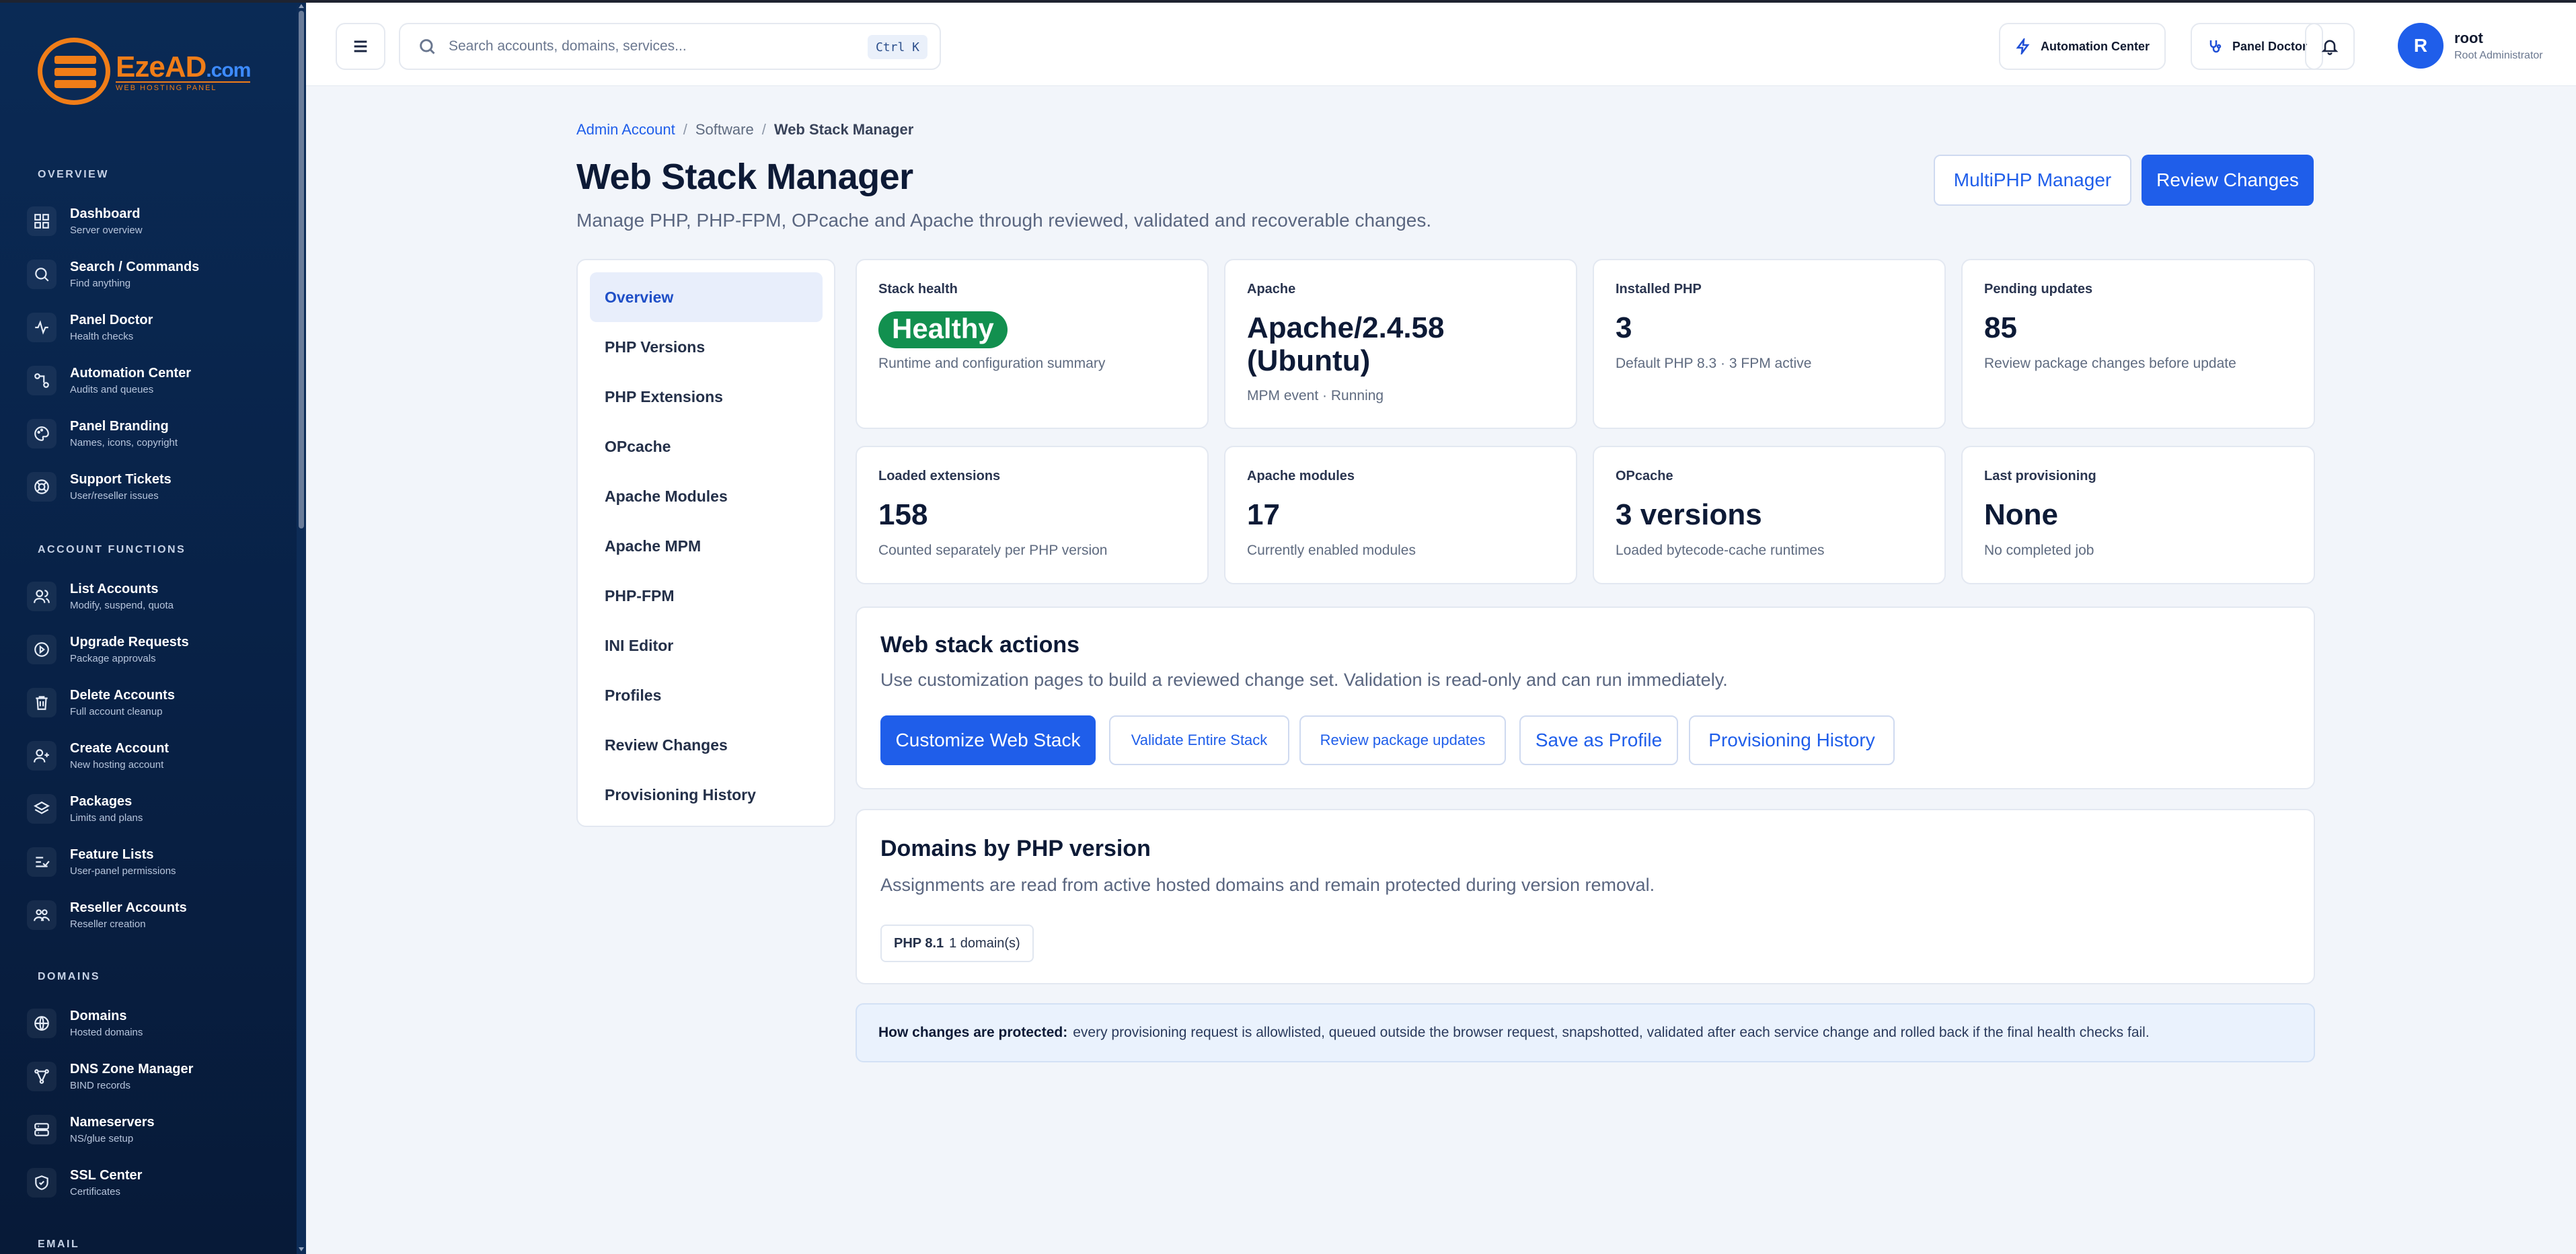 This screenshot has height=1254, width=2576. Describe the element at coordinates (100, 1086) in the screenshot. I see `sidebar-item-sub: BIND records` at that location.